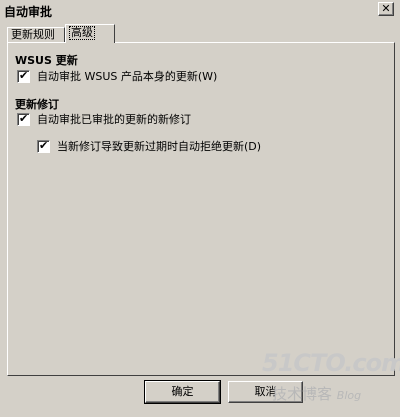 The width and height of the screenshot is (400, 417). I want to click on section-title-revisions: 更新修订, so click(37, 104).